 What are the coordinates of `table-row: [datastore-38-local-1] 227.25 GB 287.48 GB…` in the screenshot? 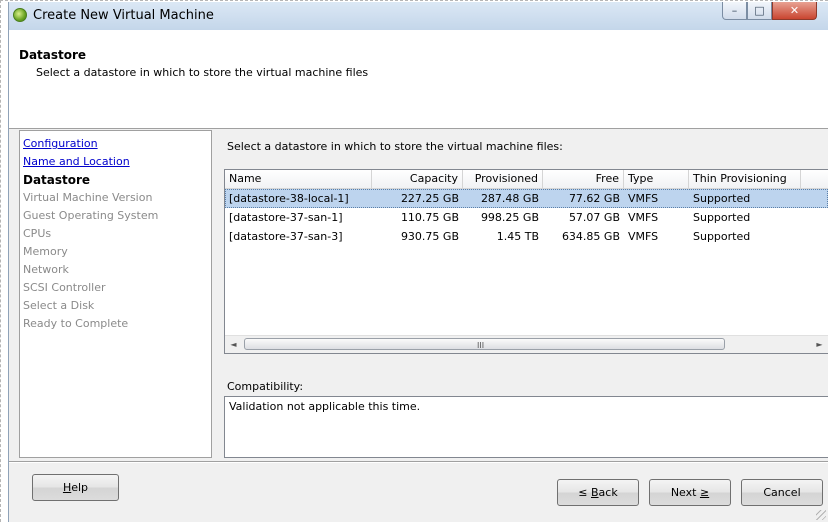 It's located at (526, 198).